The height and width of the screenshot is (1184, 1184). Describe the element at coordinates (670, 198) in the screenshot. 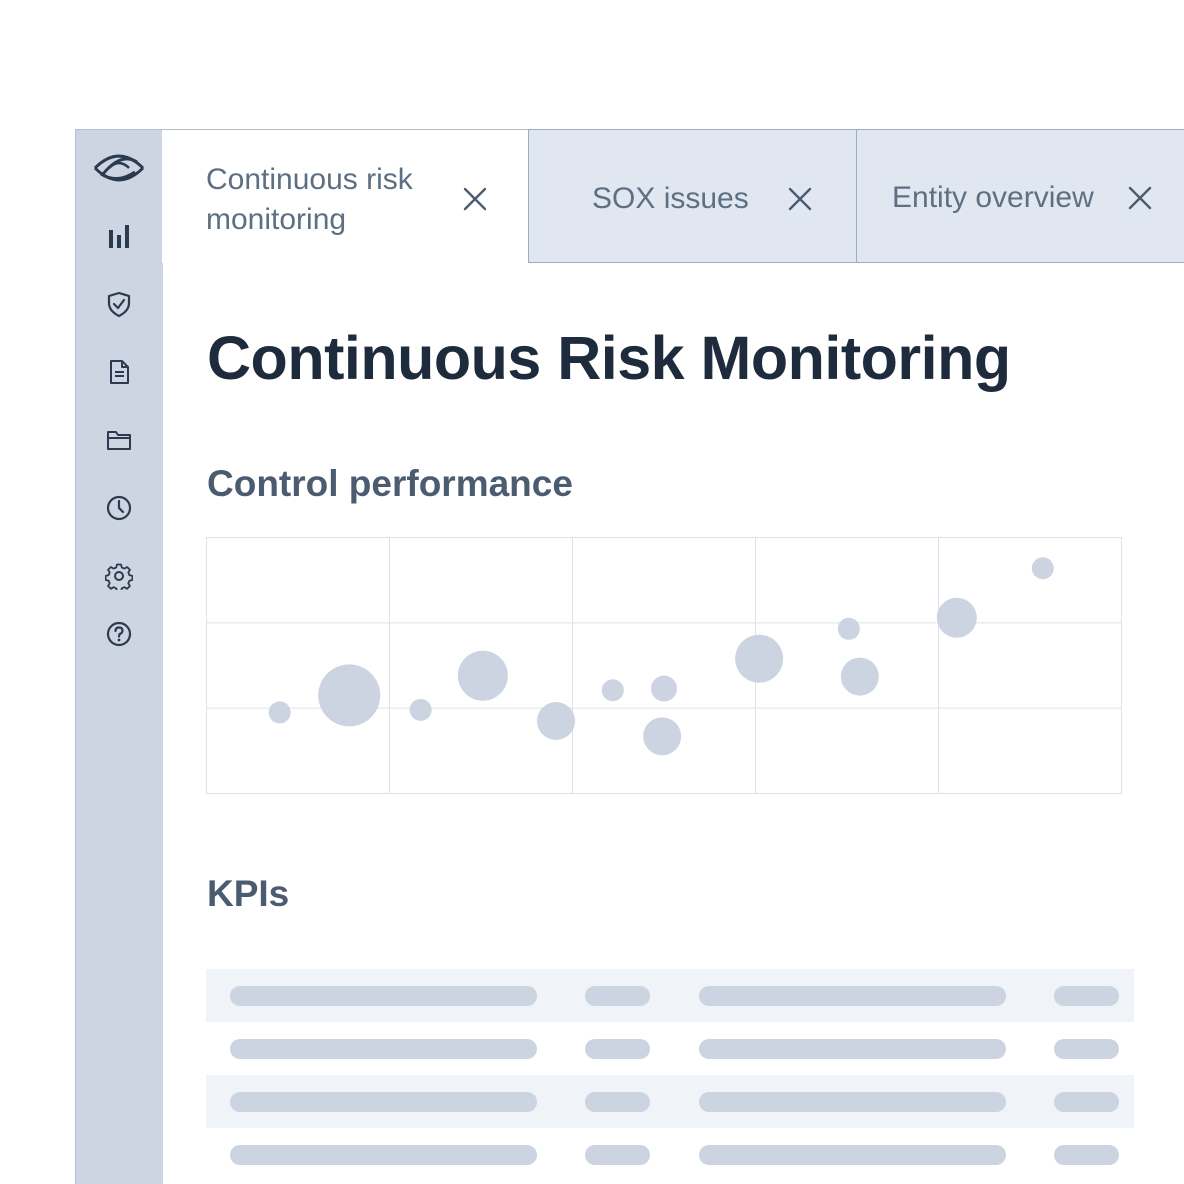

I see `tab-label: SOX issues` at that location.